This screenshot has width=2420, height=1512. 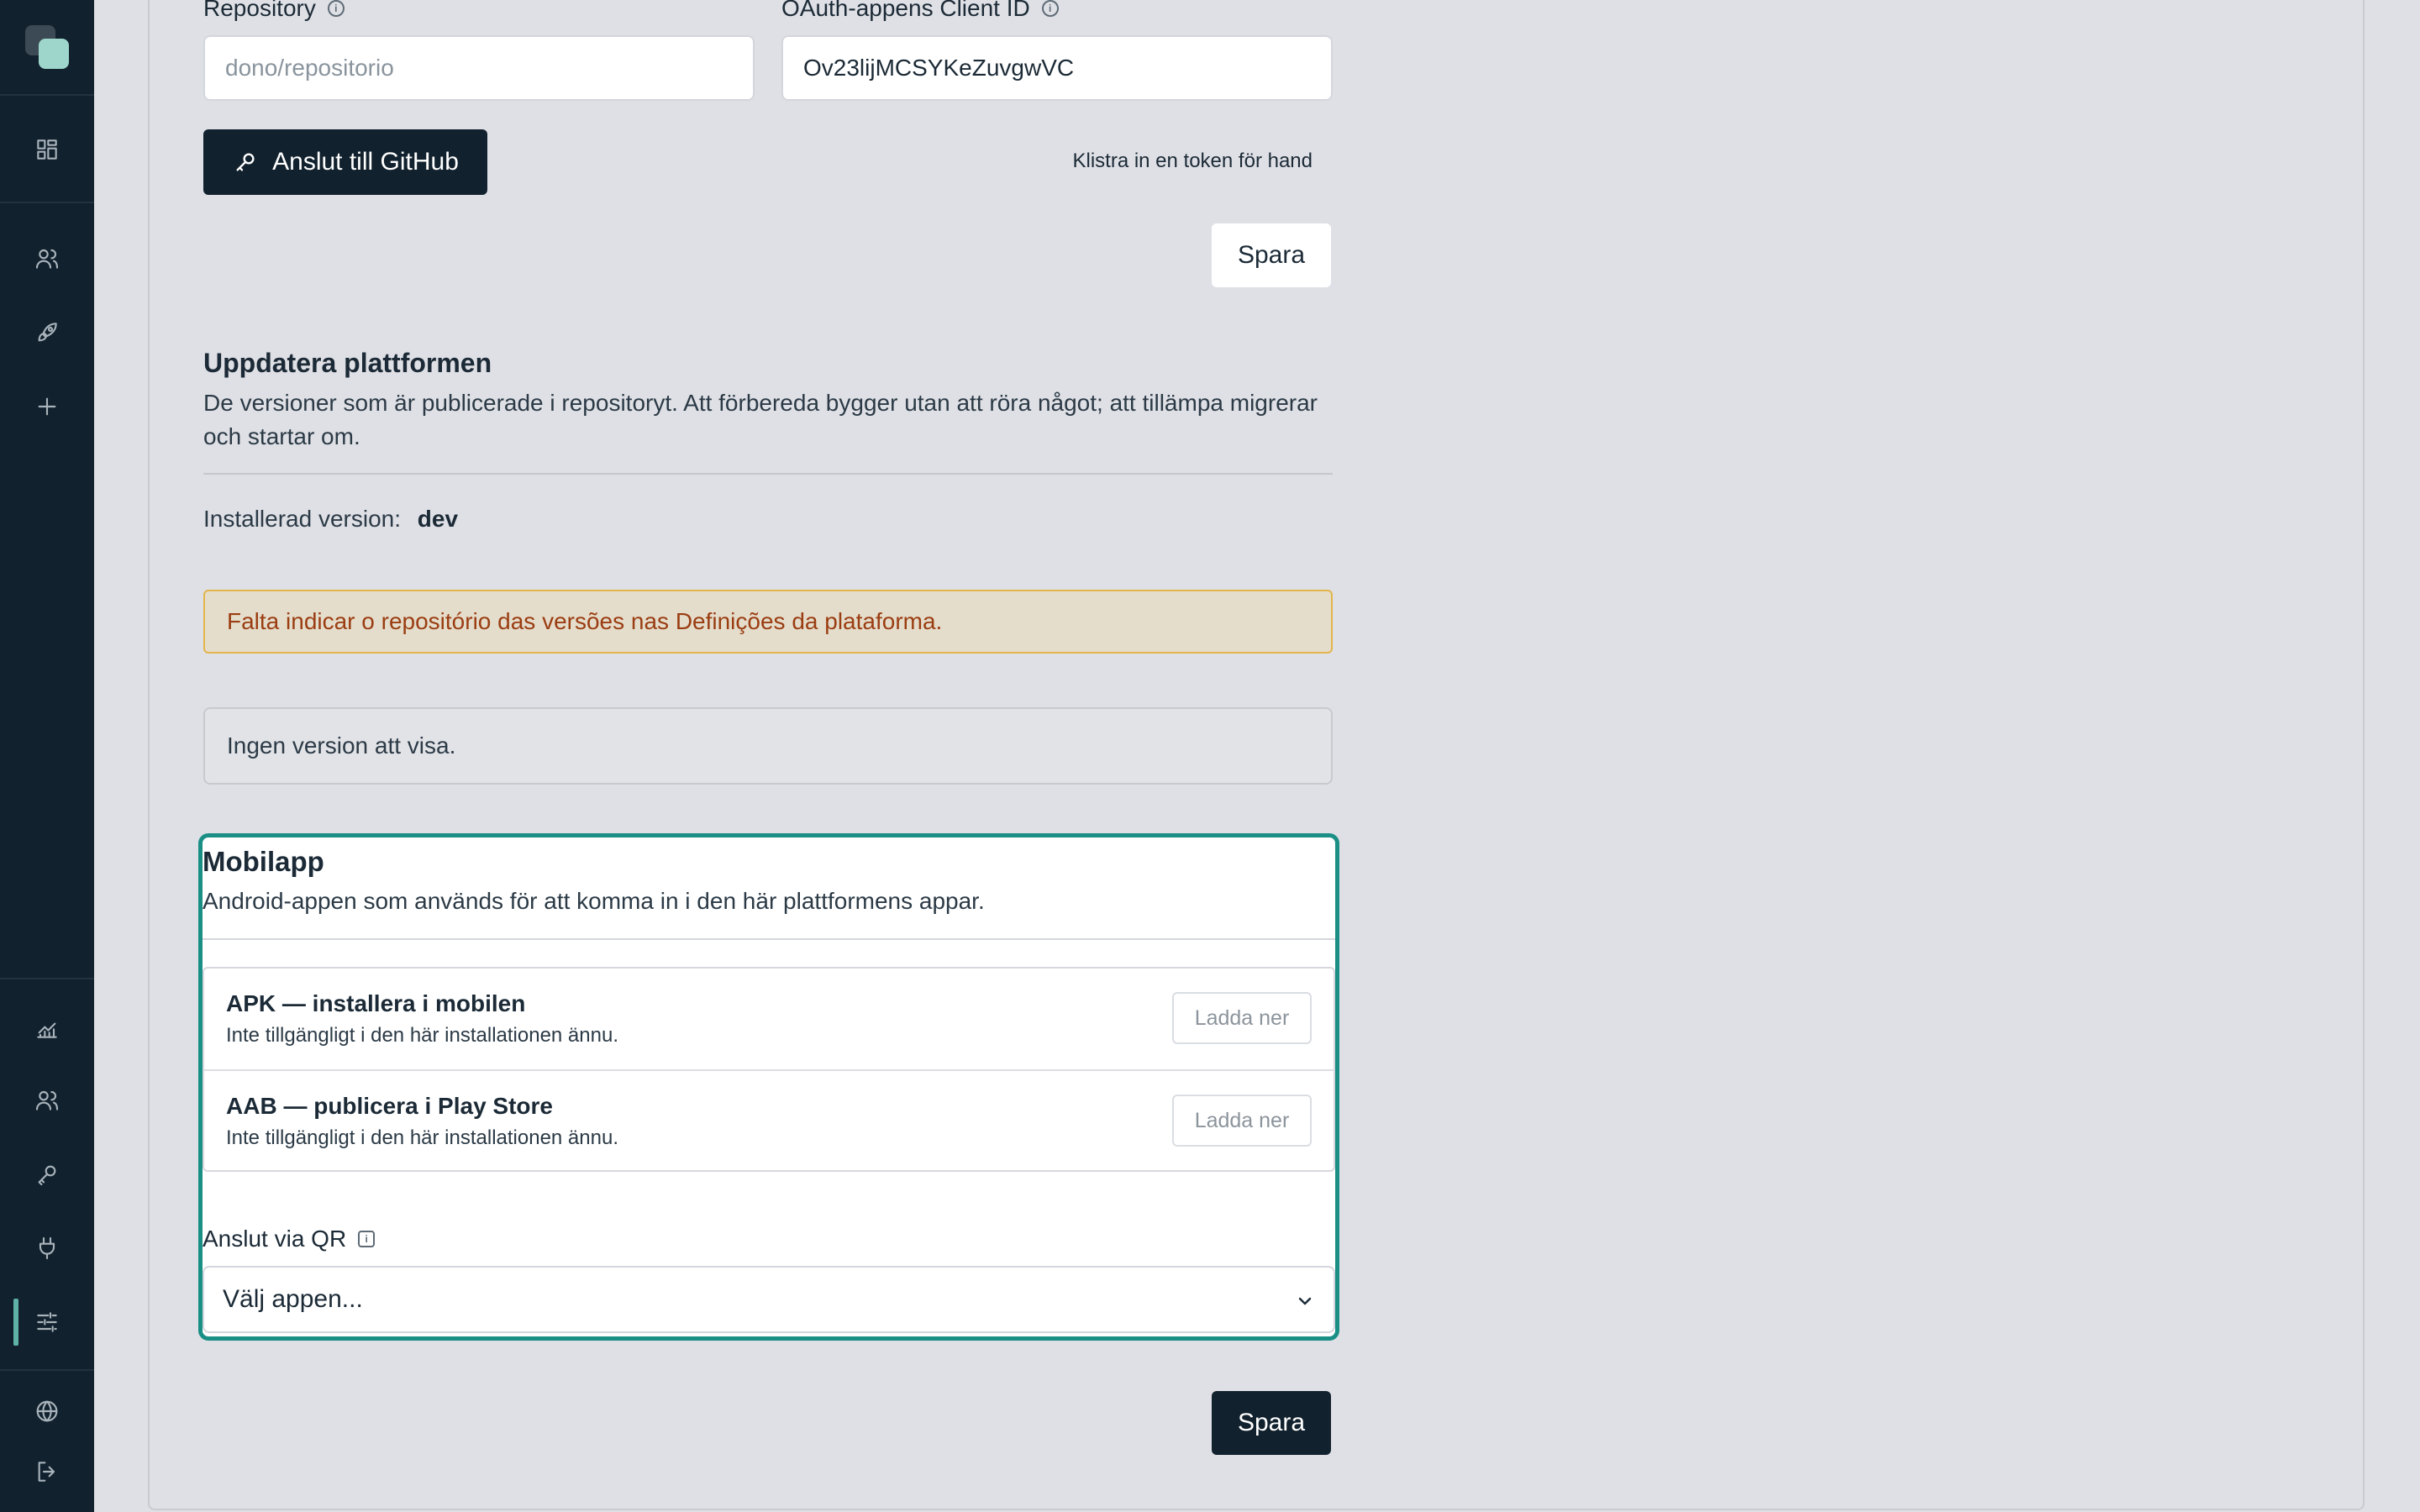 I want to click on analytics-icon, so click(x=47, y=1030).